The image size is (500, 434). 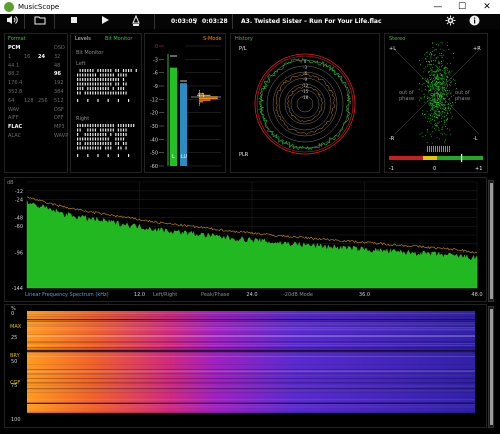 I want to click on spectrum-scrollbar, so click(x=491, y=241).